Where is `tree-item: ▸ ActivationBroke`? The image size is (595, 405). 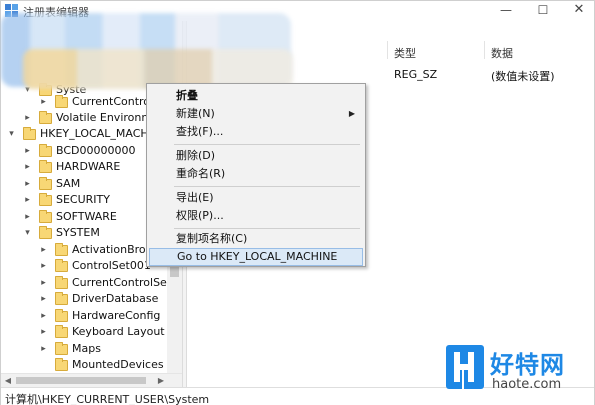 tree-item: ▸ ActivationBroke is located at coordinates (84, 250).